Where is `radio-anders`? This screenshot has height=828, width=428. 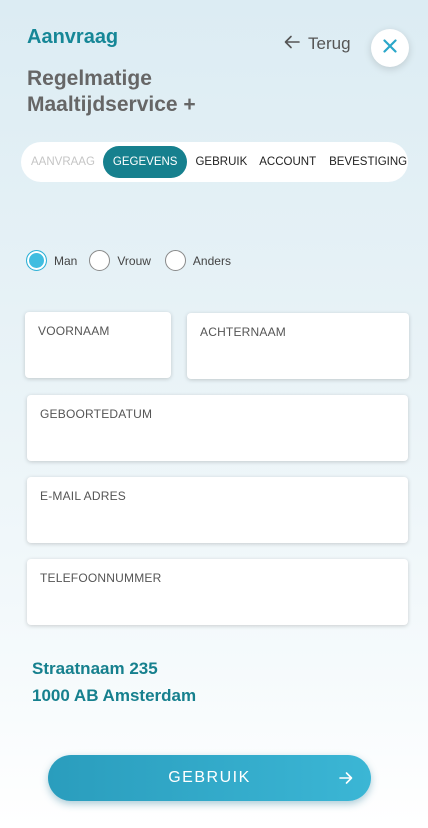
radio-anders is located at coordinates (175, 260).